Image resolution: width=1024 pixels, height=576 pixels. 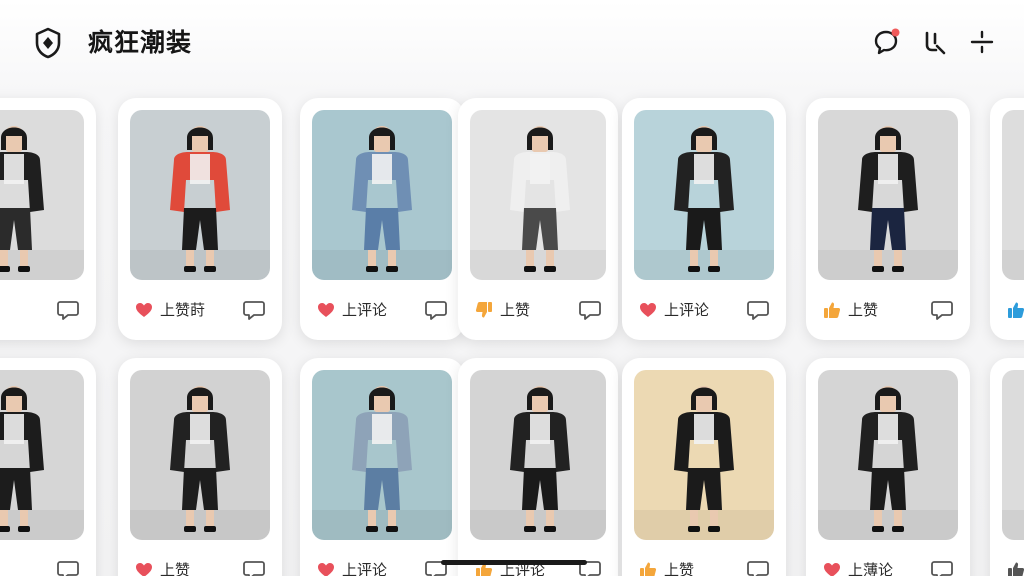 What do you see at coordinates (934, 42) in the screenshot?
I see `search-icon` at bounding box center [934, 42].